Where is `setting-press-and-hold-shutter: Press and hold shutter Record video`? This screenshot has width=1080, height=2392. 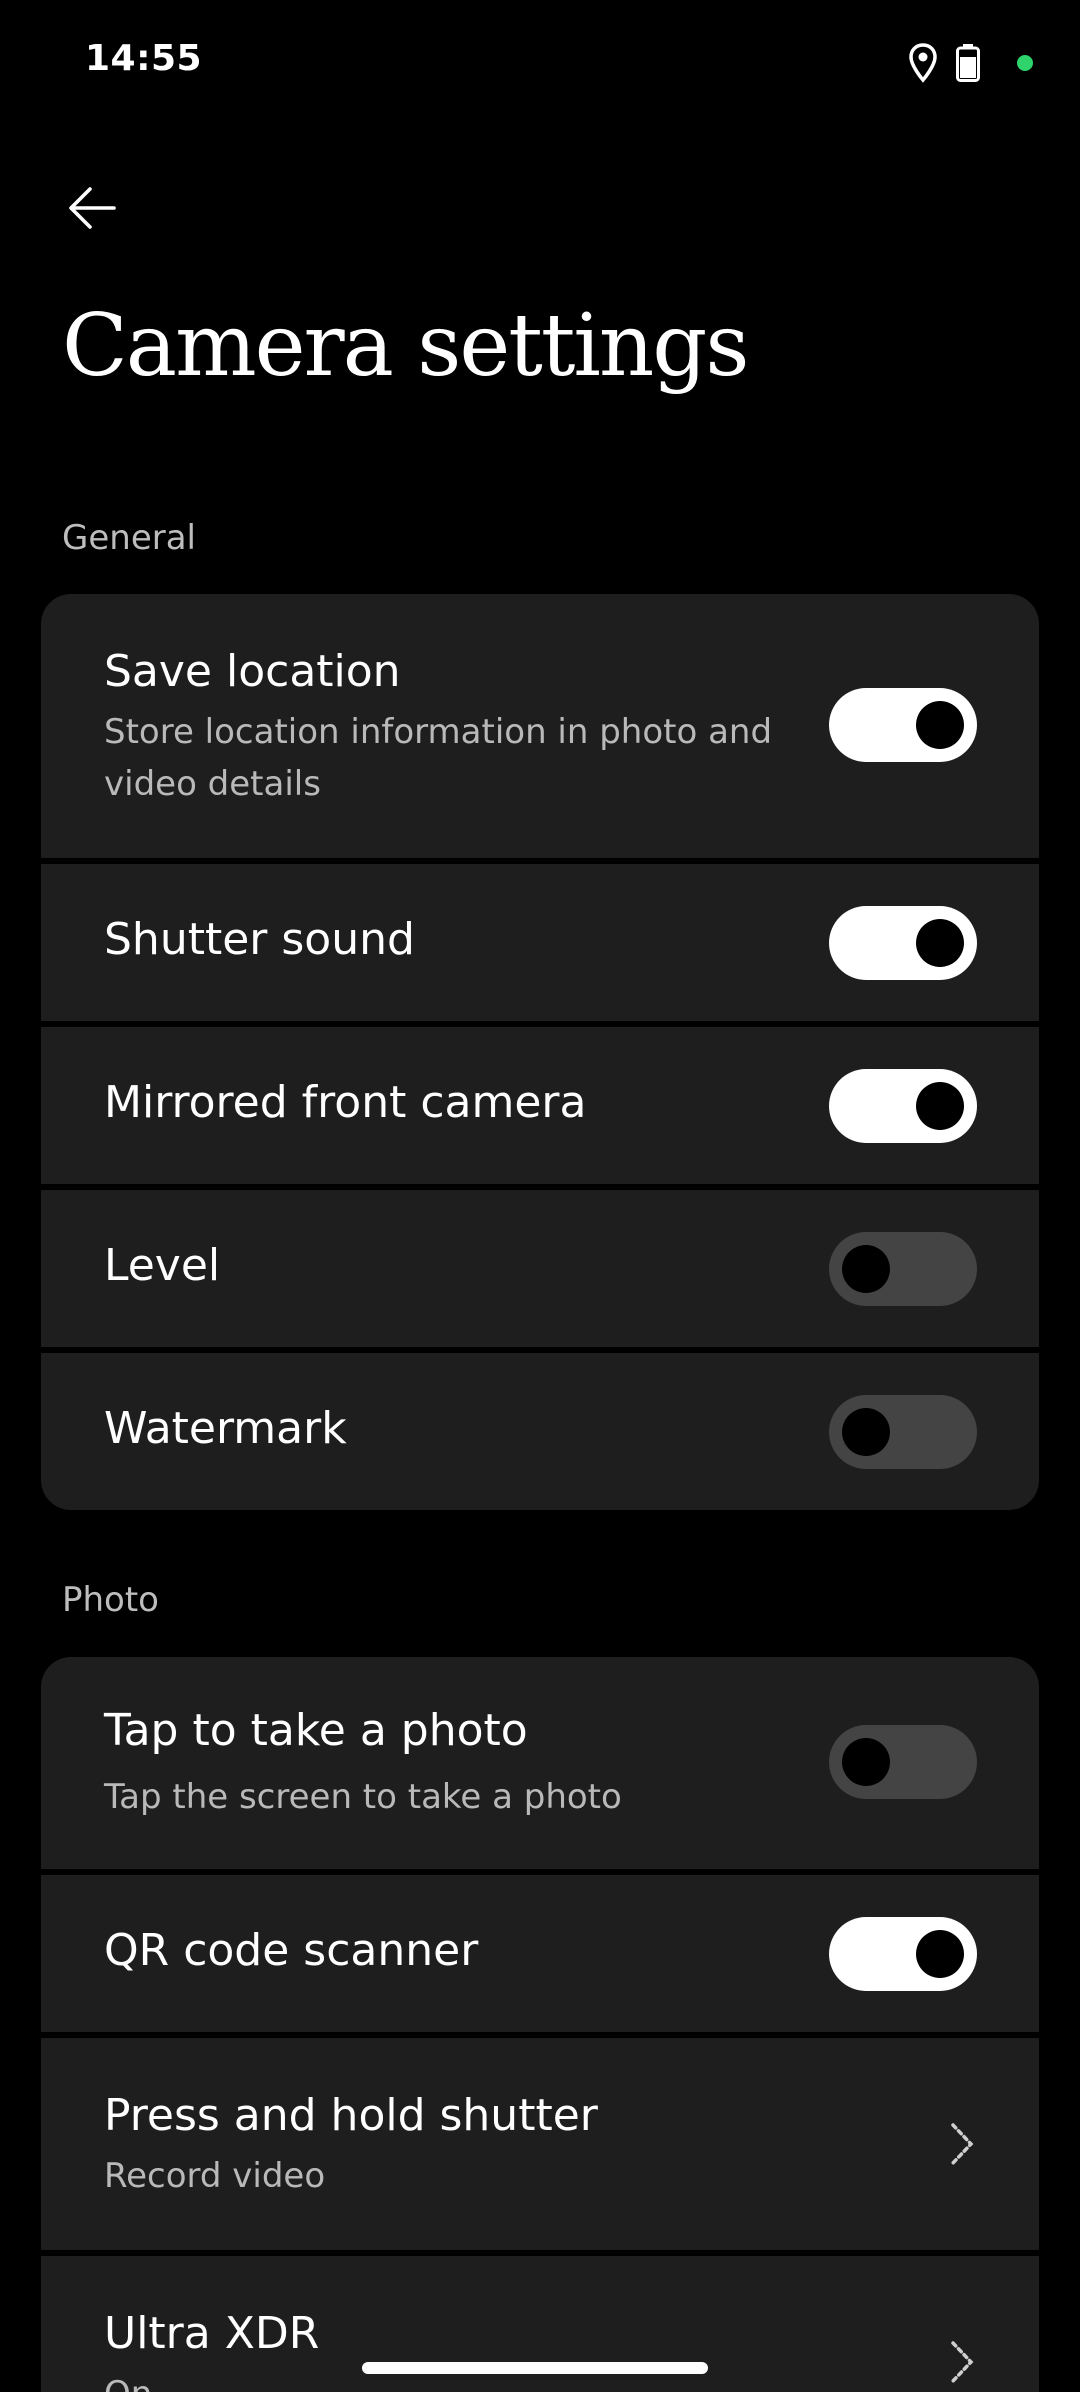
setting-press-and-hold-shutter: Press and hold shutter Record video is located at coordinates (540, 2144).